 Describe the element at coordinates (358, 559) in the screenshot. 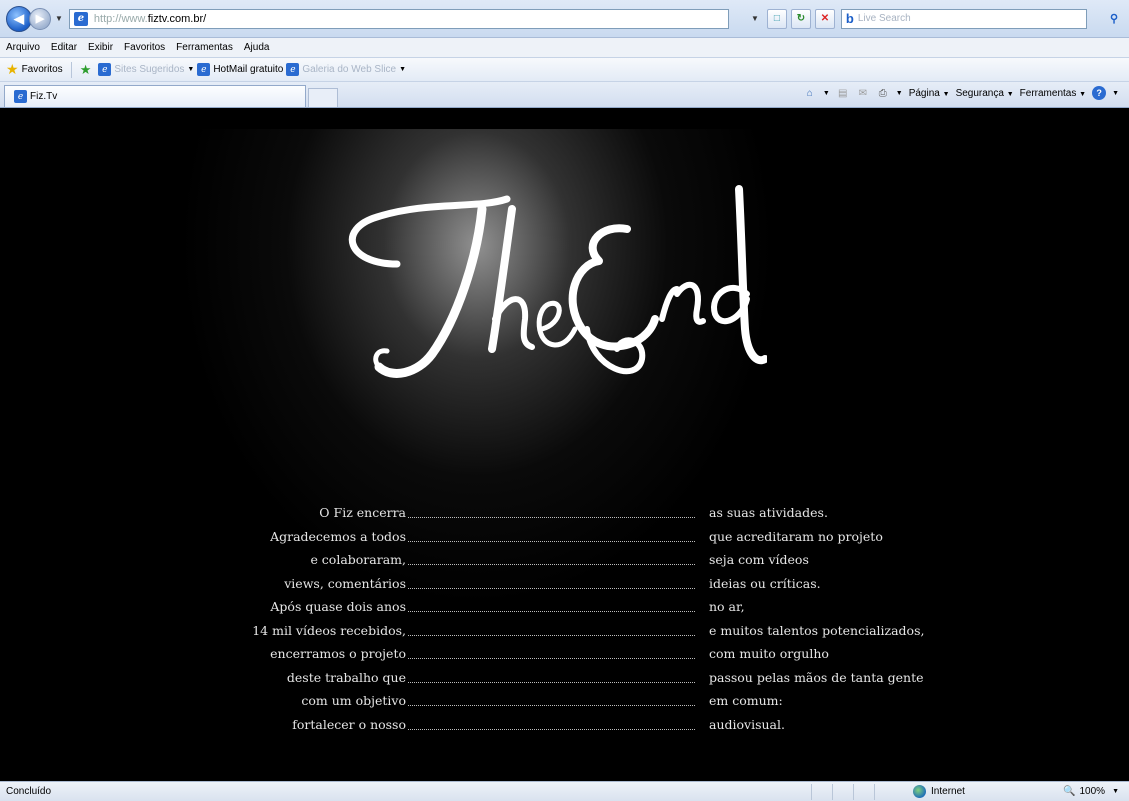

I see `credit-left-text: e colaboraram,` at that location.